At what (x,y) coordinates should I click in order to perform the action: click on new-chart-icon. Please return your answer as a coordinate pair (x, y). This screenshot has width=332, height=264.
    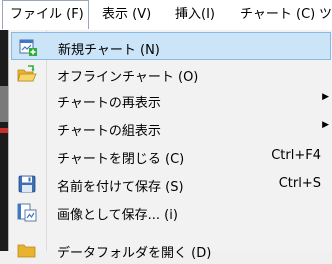
    Looking at the image, I should click on (28, 47).